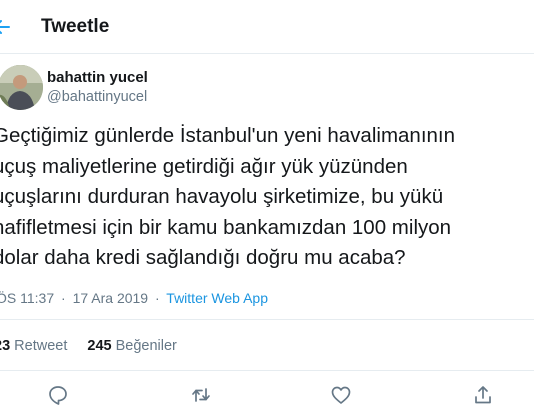 This screenshot has width=534, height=418. Describe the element at coordinates (27, 298) in the screenshot. I see `tweet-time: ÖS 11:37` at that location.